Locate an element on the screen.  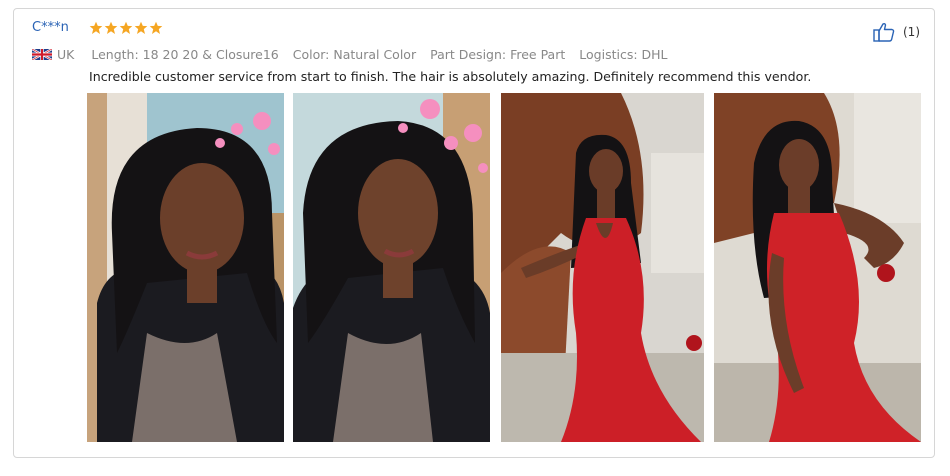
thumbs-up-icon is located at coordinates (884, 32).